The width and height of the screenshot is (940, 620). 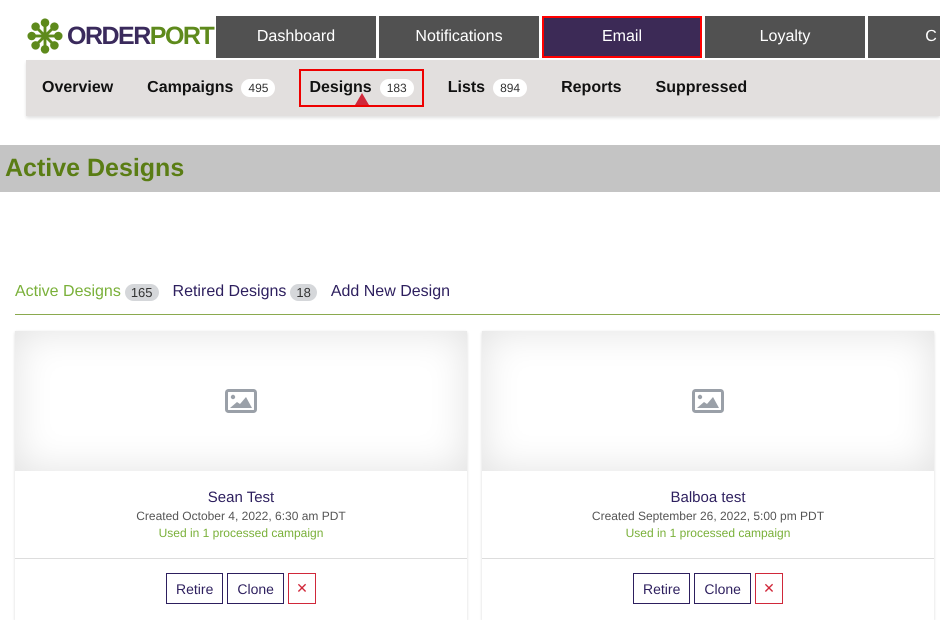 I want to click on logo-text: ORDERPORT, so click(x=140, y=36).